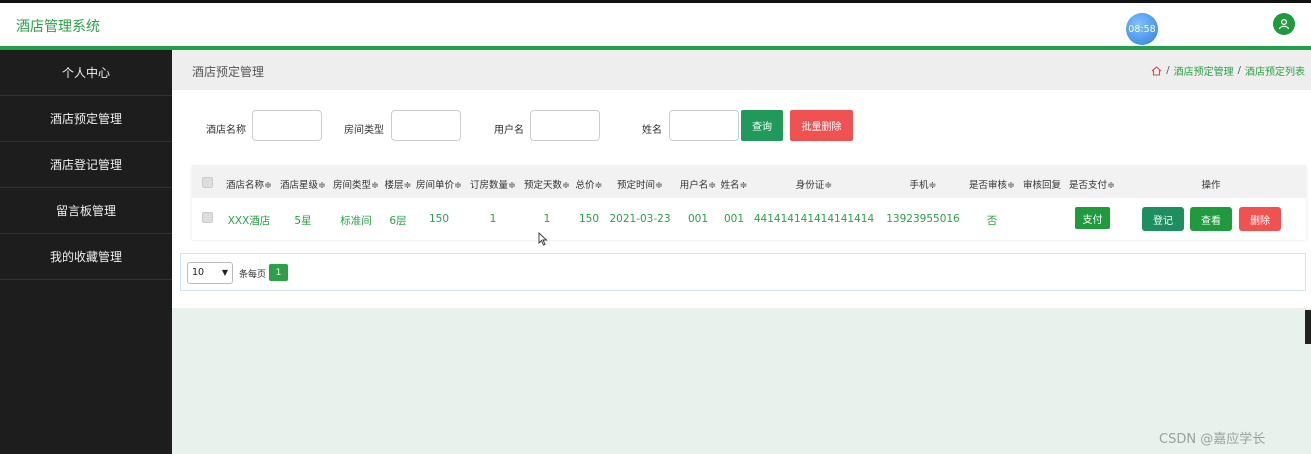 This screenshot has width=1311, height=454. I want to click on register-button: 登记, so click(1163, 219).